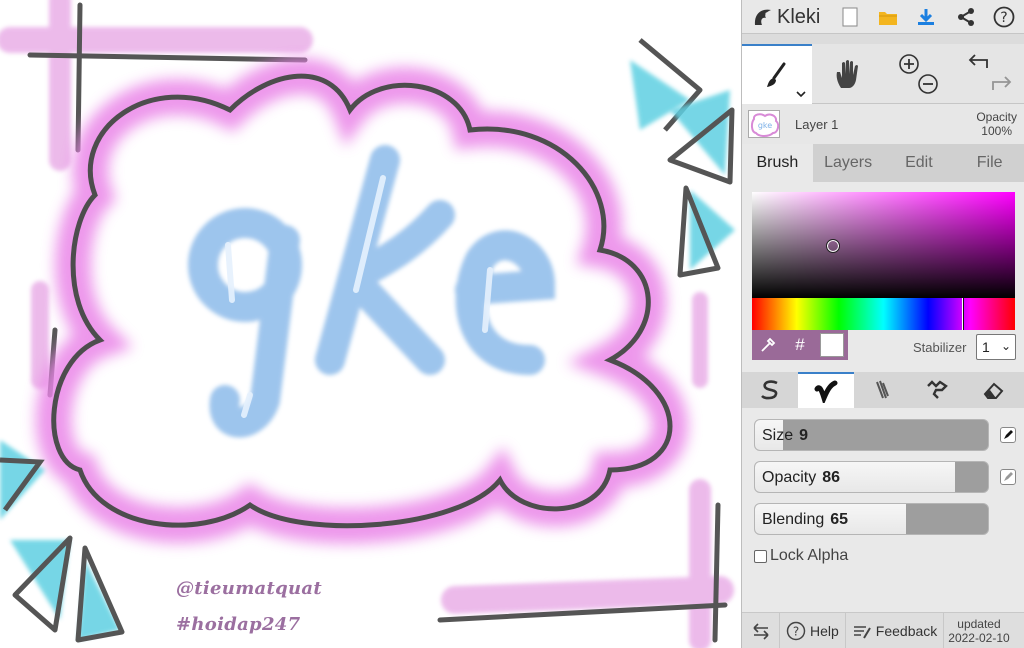  Describe the element at coordinates (919, 163) in the screenshot. I see `tab-edit: Edit` at that location.